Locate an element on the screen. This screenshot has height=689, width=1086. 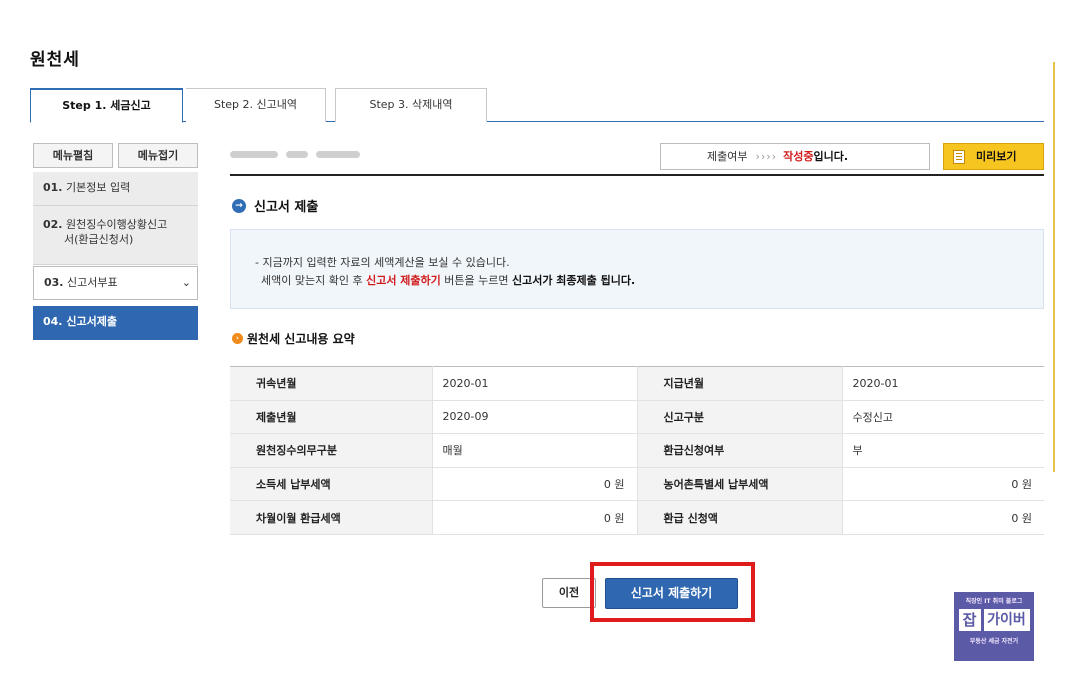
watermark-brand-b: 가이버 is located at coordinates (1006, 620).